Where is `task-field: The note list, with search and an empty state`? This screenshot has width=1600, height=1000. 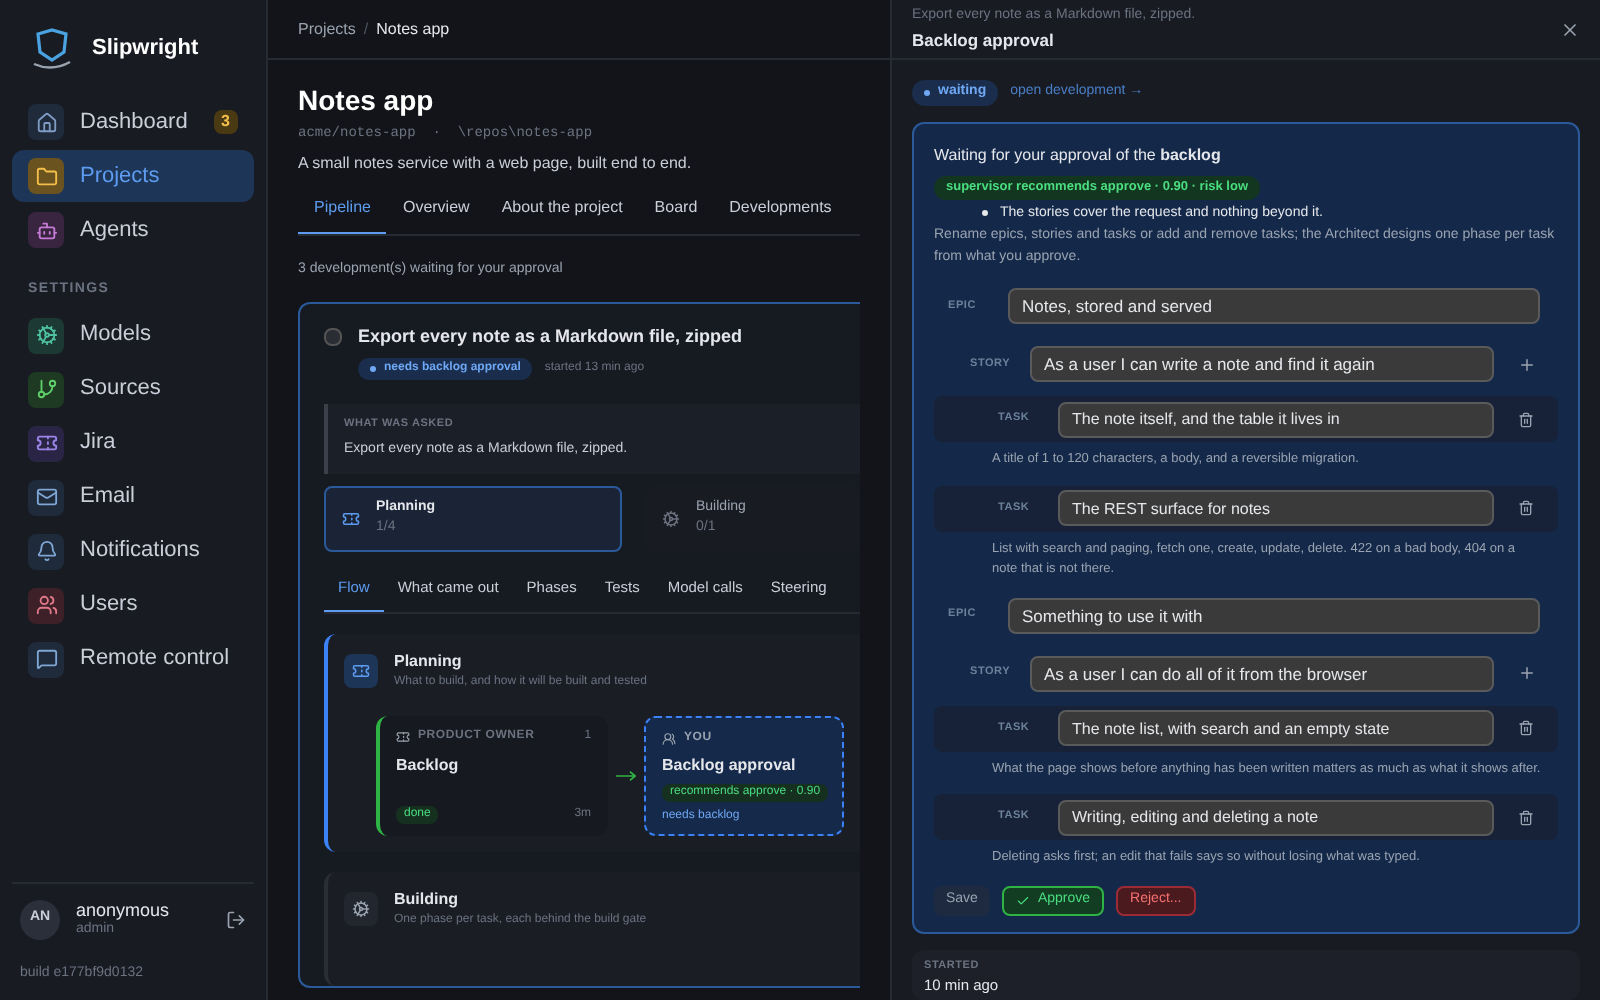 task-field: The note list, with search and an empty state is located at coordinates (1276, 728).